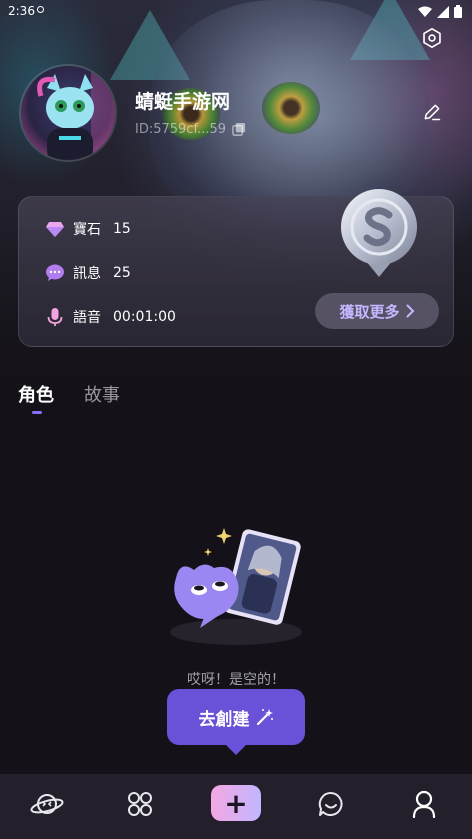  What do you see at coordinates (239, 129) in the screenshot?
I see `copy-icon` at bounding box center [239, 129].